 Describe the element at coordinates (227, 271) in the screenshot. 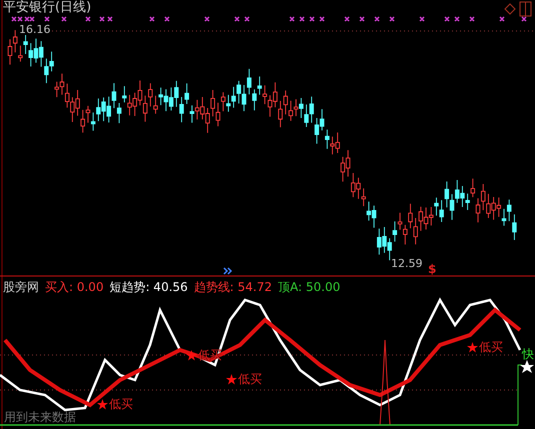

I see `double-arrow-icon` at that location.